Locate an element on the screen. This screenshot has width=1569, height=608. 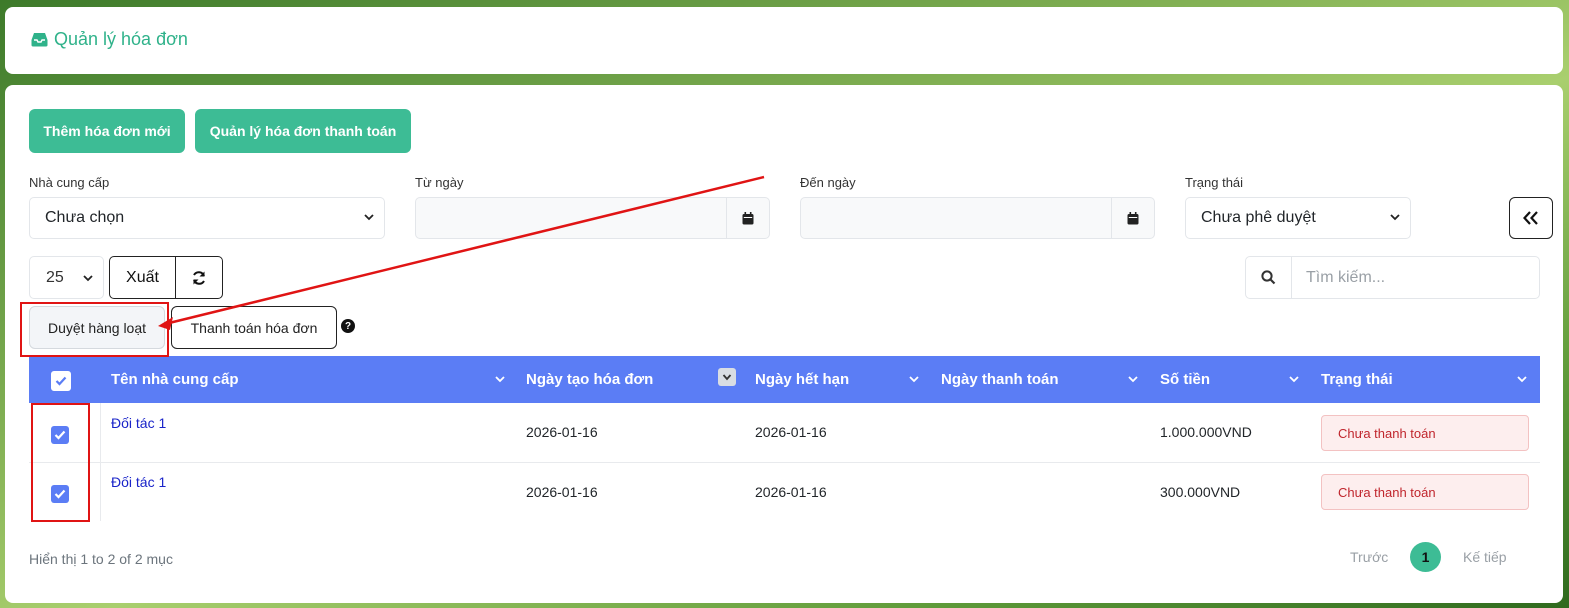
column-header-created-date: Ngày tạo hóa đơn is located at coordinates (589, 379).